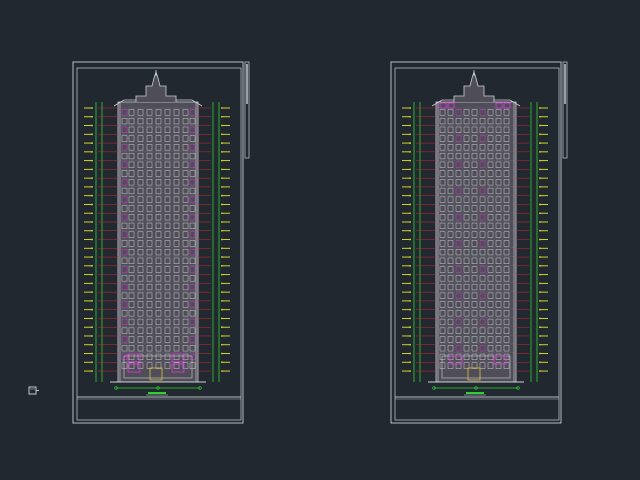  Describe the element at coordinates (158, 242) in the screenshot. I see `building-facade` at that location.